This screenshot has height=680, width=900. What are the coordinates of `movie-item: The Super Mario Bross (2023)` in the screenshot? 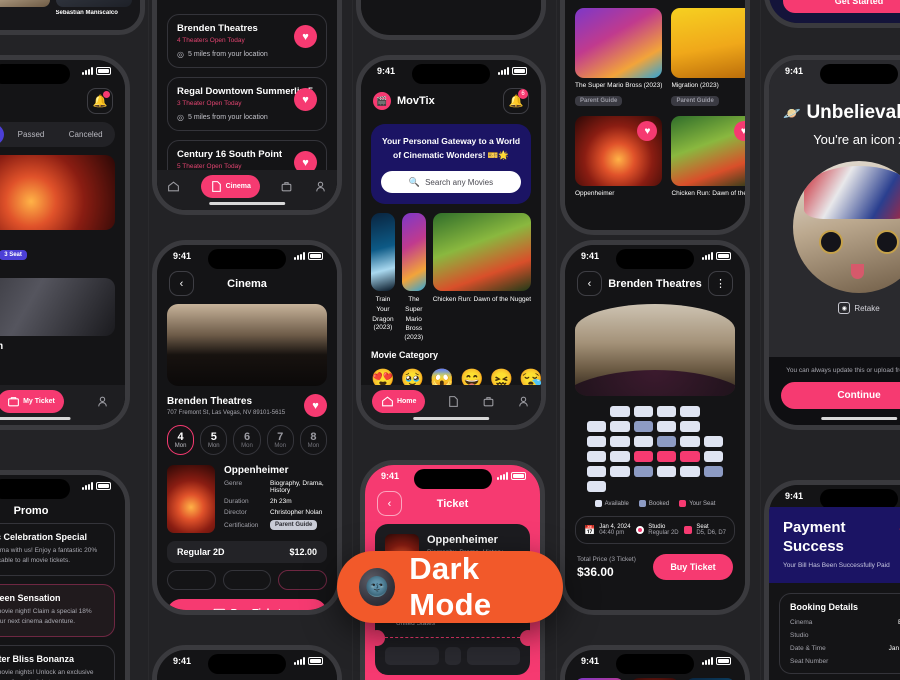 It's located at (413, 277).